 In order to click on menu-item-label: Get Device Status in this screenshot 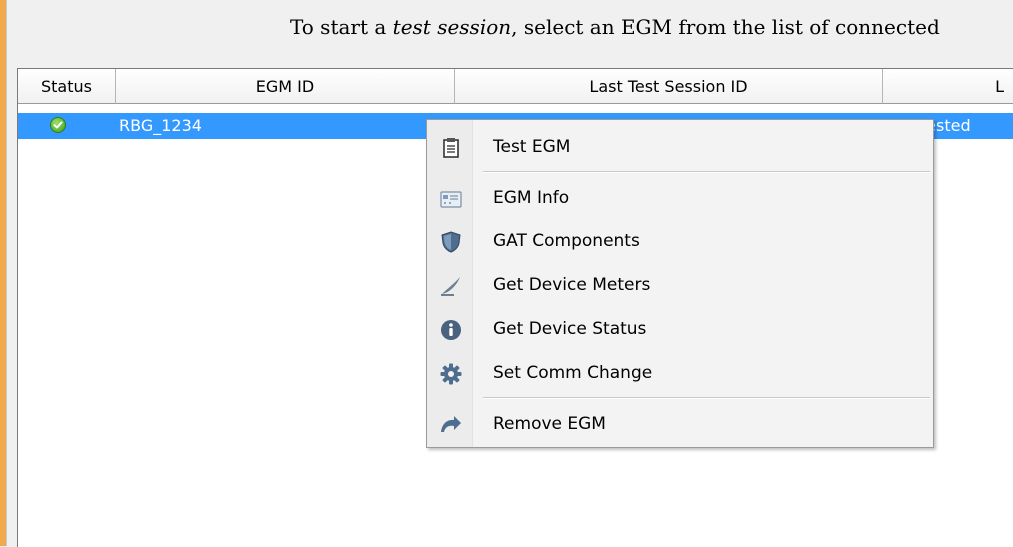, I will do `click(570, 329)`.